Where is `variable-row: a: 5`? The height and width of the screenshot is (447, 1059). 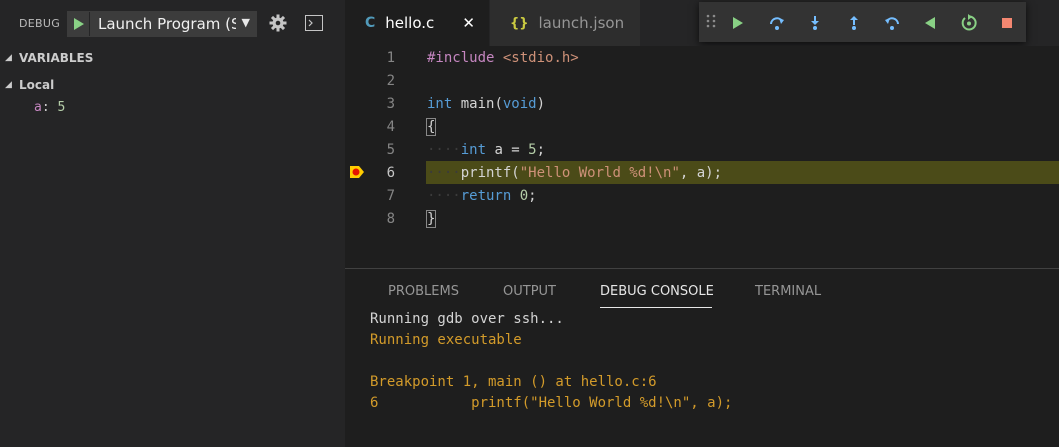 variable-row: a: 5 is located at coordinates (49, 107).